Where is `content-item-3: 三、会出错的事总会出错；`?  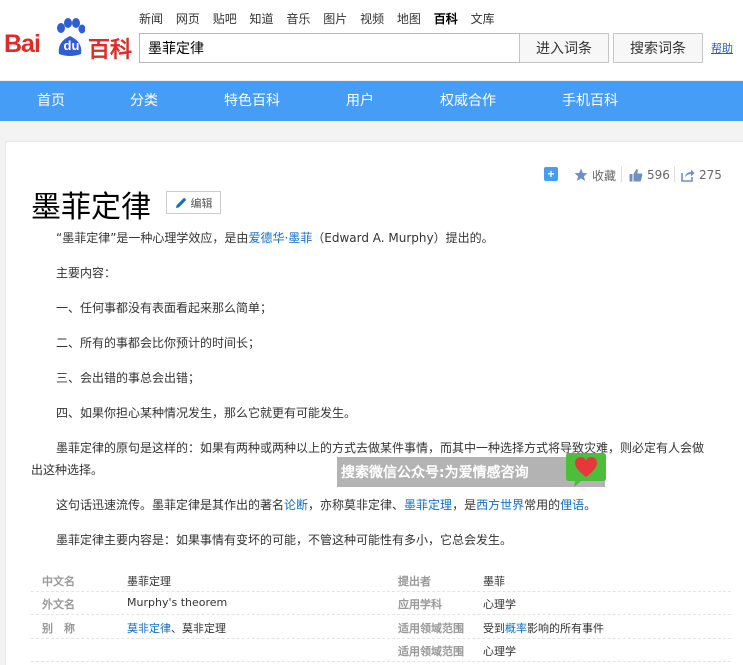 content-item-3: 三、会出错的事总会出错； is located at coordinates (128, 378).